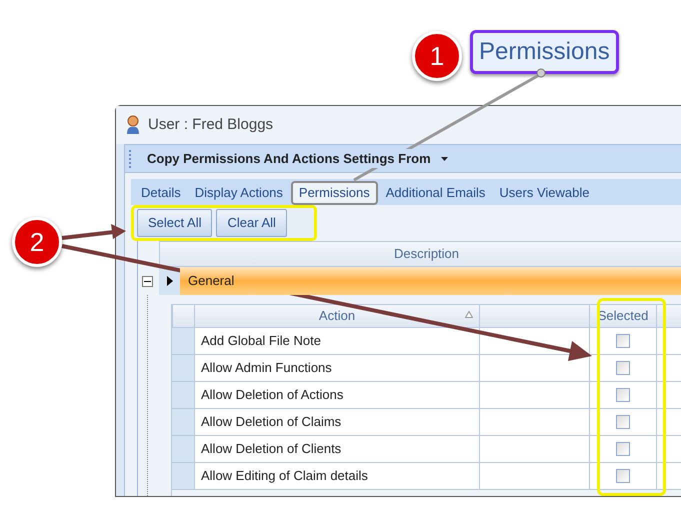  I want to click on zoomed-tab-label: Permissions, so click(544, 52).